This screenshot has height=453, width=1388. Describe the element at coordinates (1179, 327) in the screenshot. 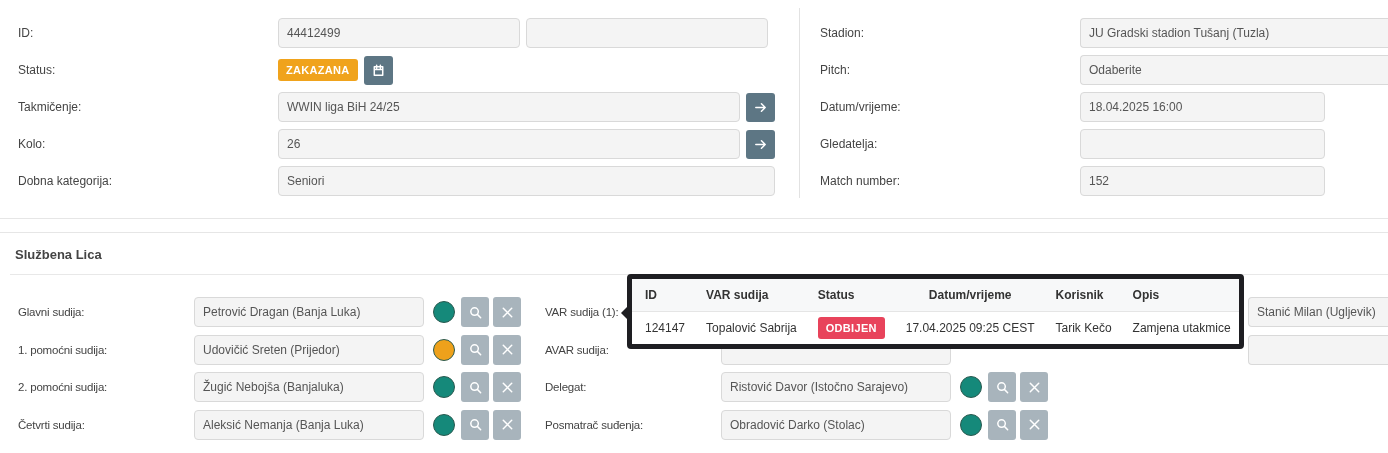

I see `table-cell: Zamjena utakmice` at that location.